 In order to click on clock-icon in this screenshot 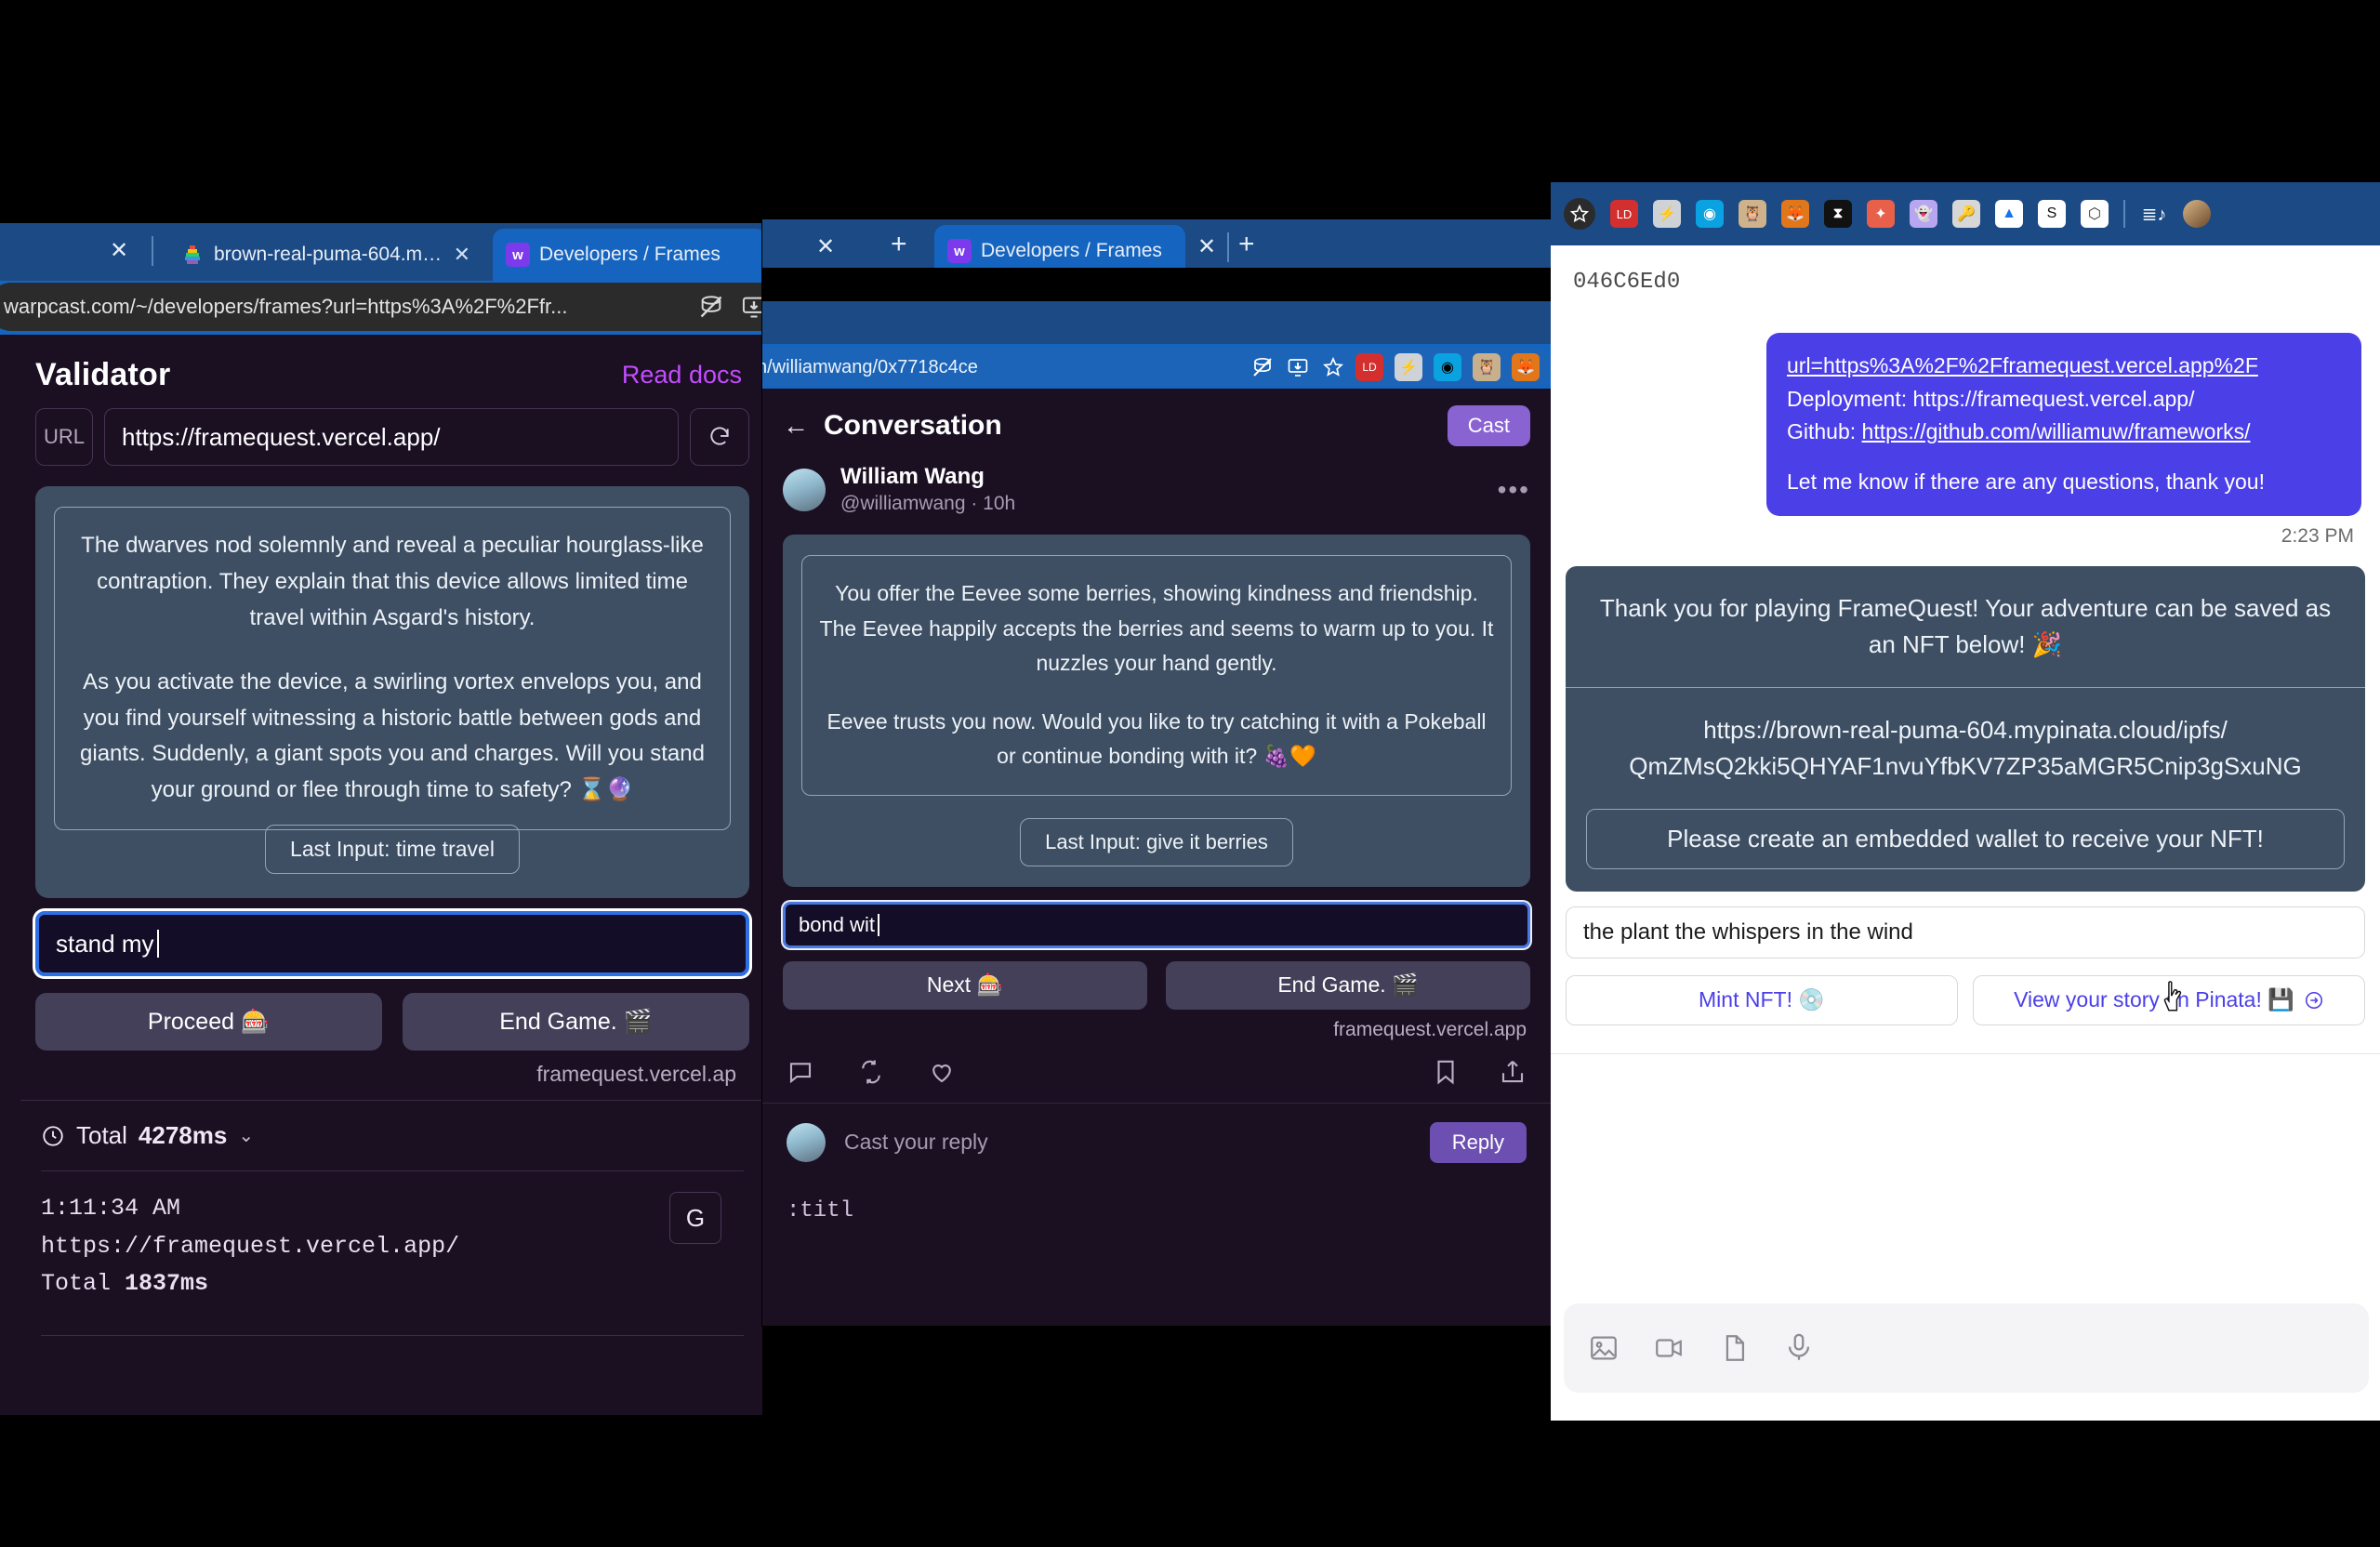, I will do `click(53, 1136)`.